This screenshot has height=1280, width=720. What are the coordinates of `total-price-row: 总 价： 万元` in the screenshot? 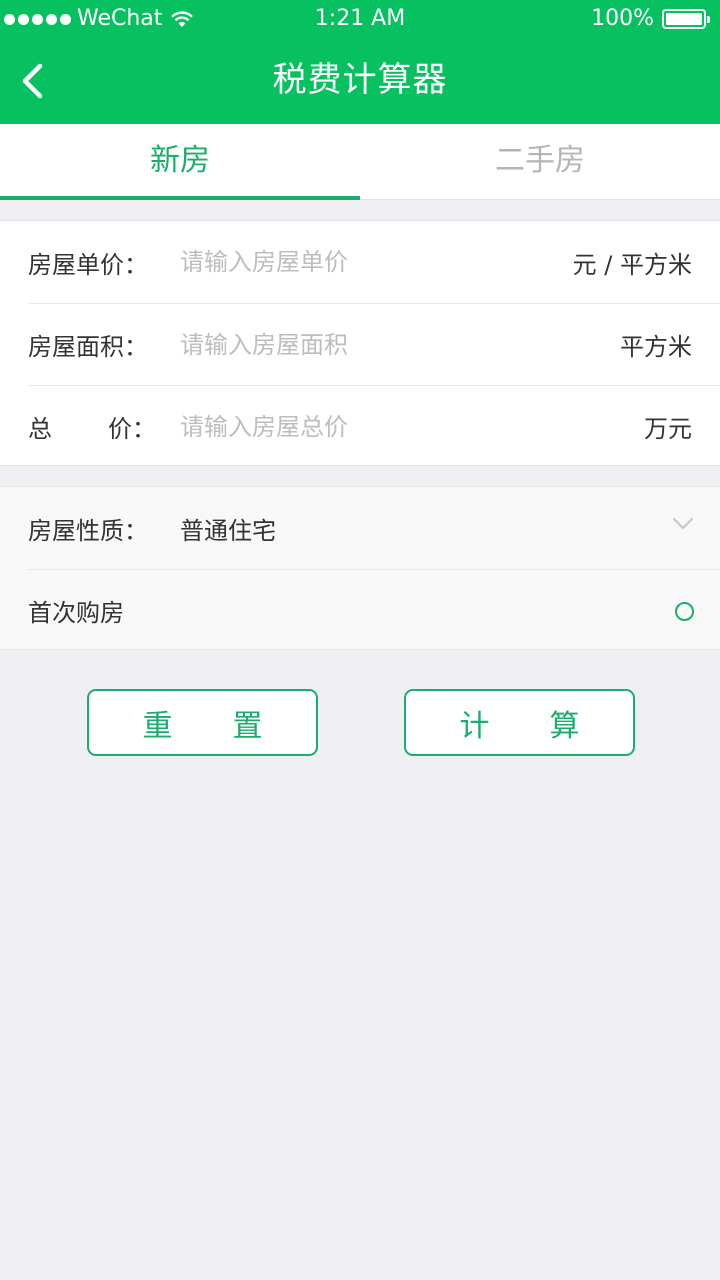 It's located at (374, 426).